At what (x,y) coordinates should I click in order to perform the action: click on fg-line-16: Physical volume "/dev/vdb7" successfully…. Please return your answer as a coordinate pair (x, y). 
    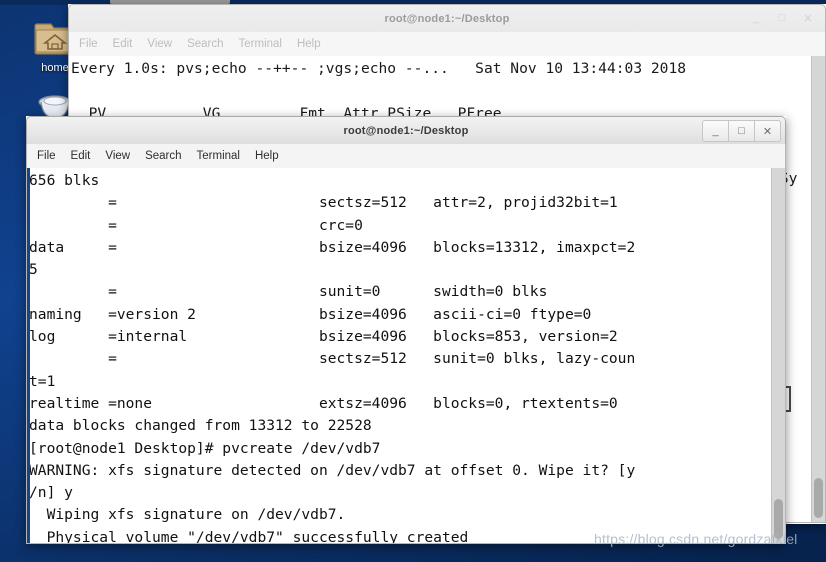
    Looking at the image, I should click on (249, 536).